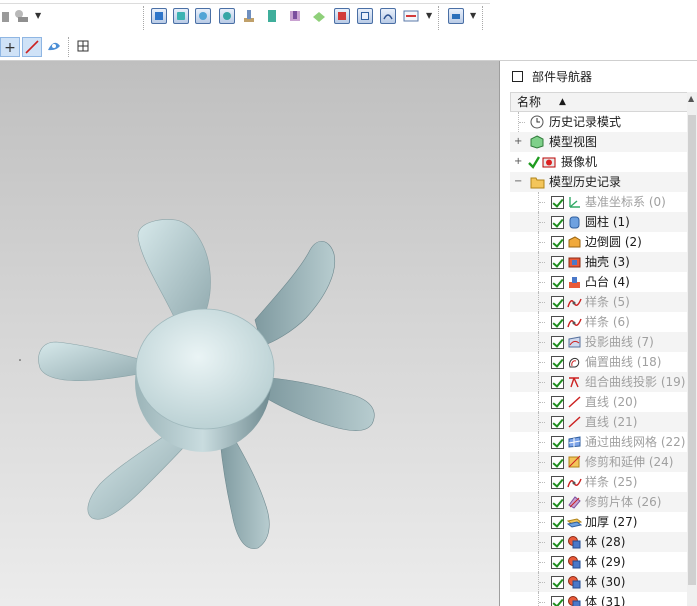 The width and height of the screenshot is (697, 606). I want to click on tree-item-label: 体 (30), so click(605, 582).